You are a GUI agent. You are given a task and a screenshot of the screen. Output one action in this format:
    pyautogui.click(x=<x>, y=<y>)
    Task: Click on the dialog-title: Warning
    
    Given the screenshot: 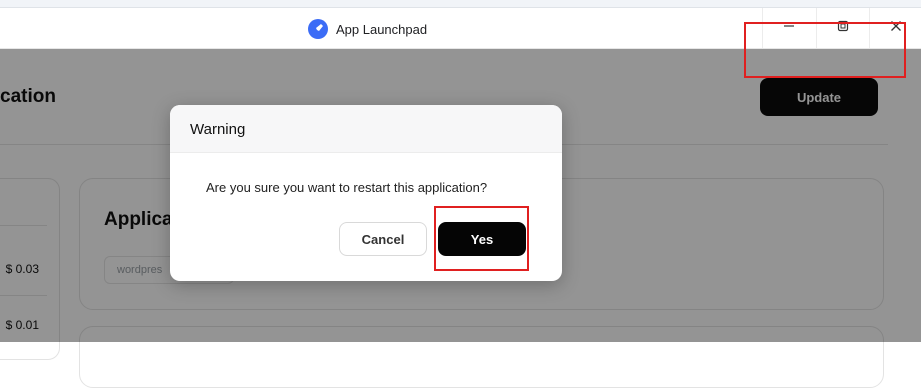 What is the action you would take?
    pyautogui.click(x=218, y=129)
    